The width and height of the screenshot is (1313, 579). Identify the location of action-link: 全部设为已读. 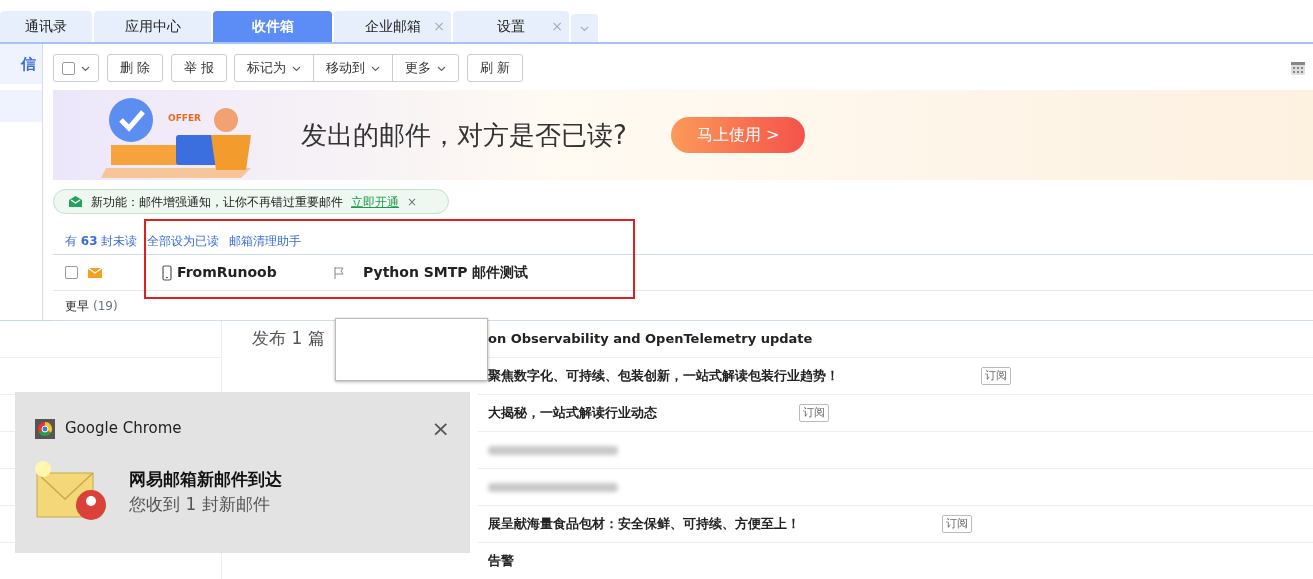
(183, 243).